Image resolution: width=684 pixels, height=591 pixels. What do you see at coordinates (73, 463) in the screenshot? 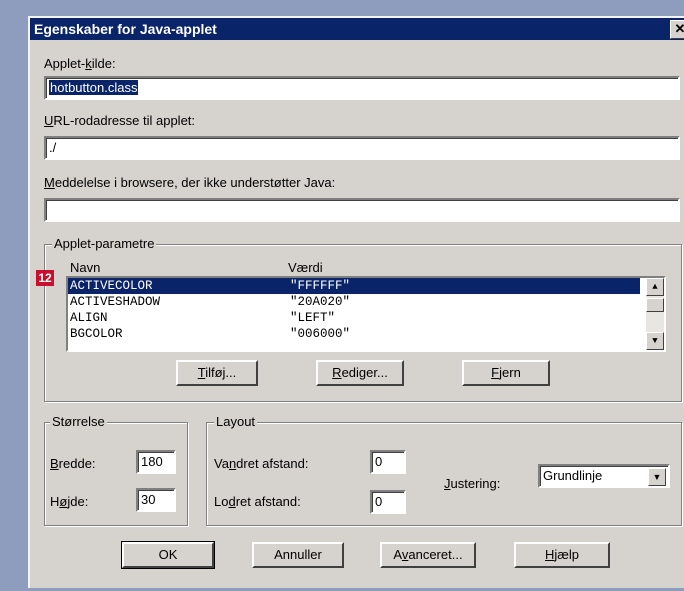
I see `width-label: Bredde:` at bounding box center [73, 463].